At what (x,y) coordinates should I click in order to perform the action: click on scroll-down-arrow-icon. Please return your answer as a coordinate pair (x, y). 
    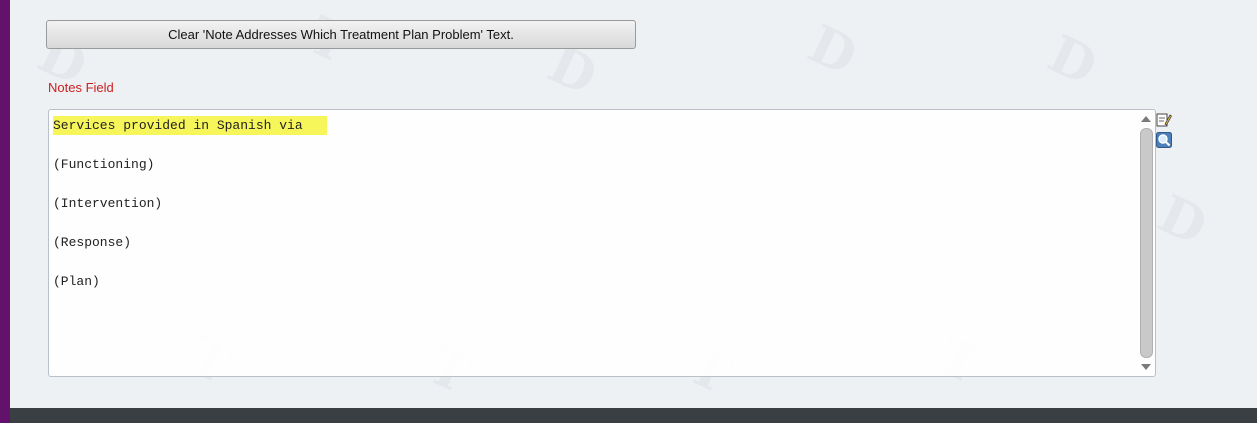
    Looking at the image, I should click on (1146, 367).